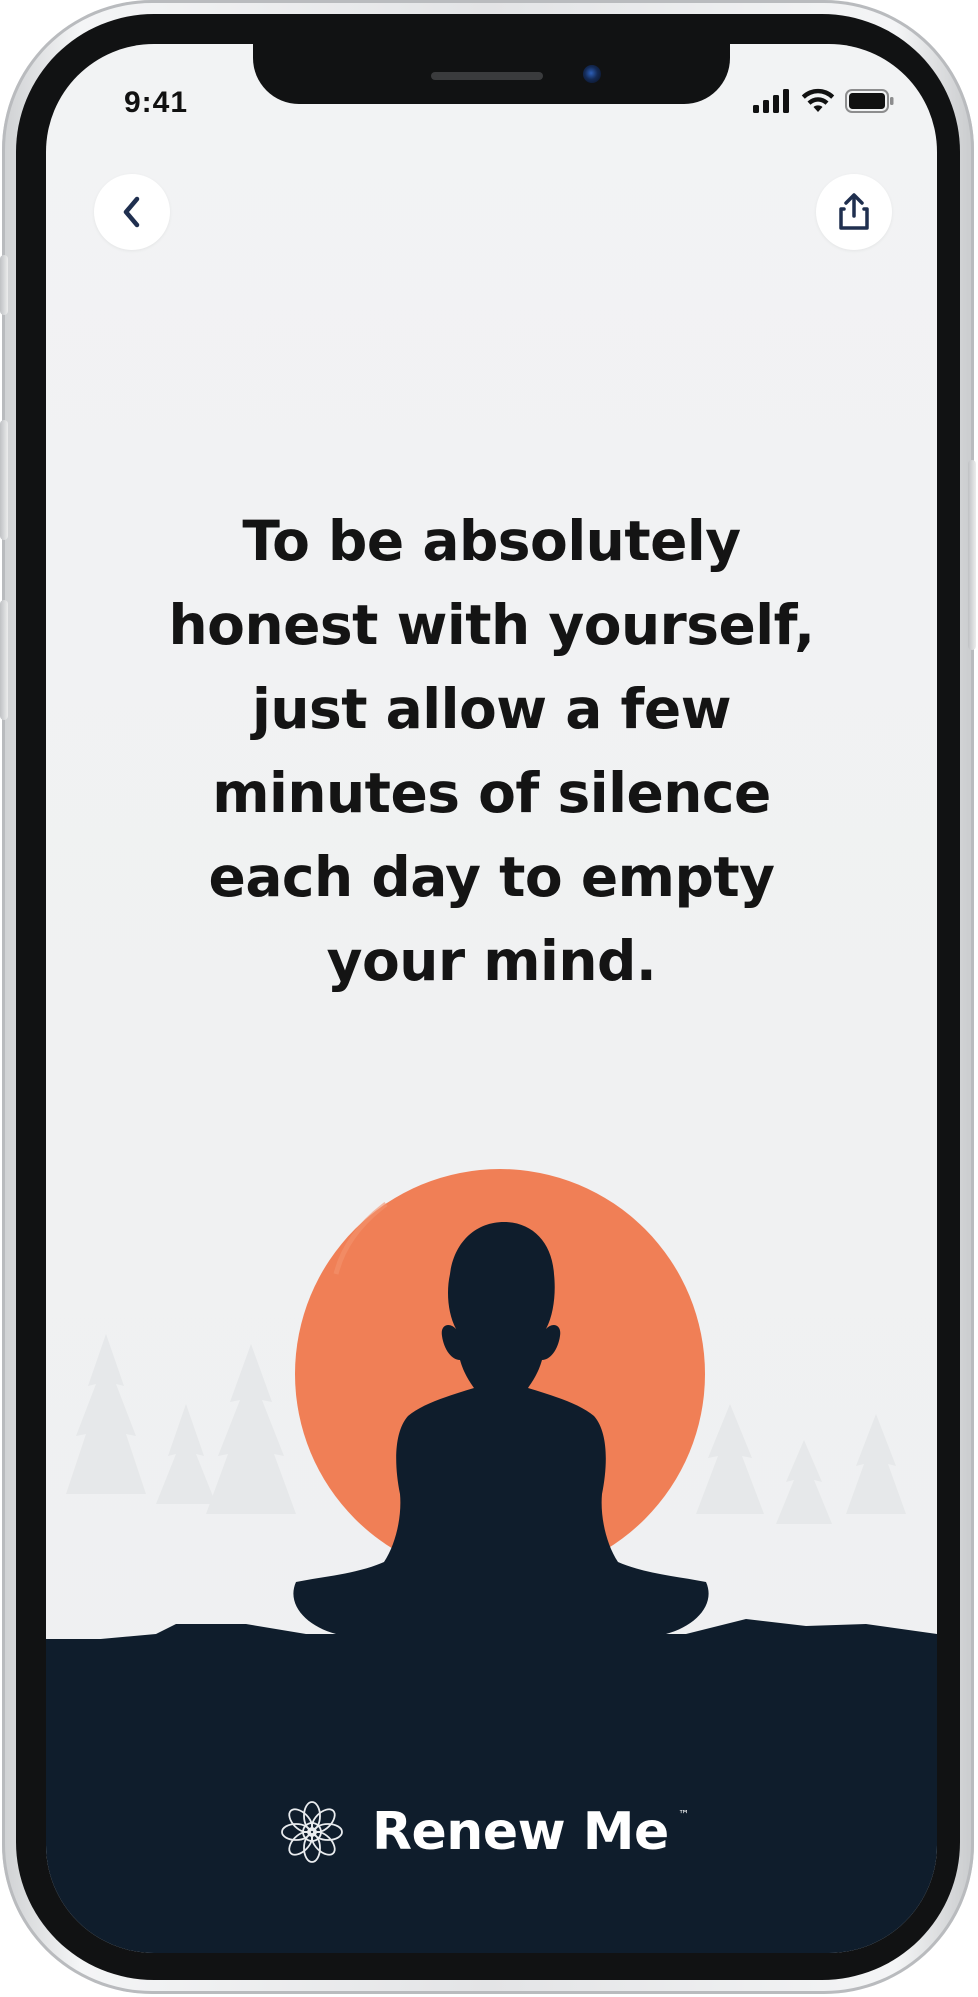 The height and width of the screenshot is (1997, 978). I want to click on front-camera, so click(592, 74).